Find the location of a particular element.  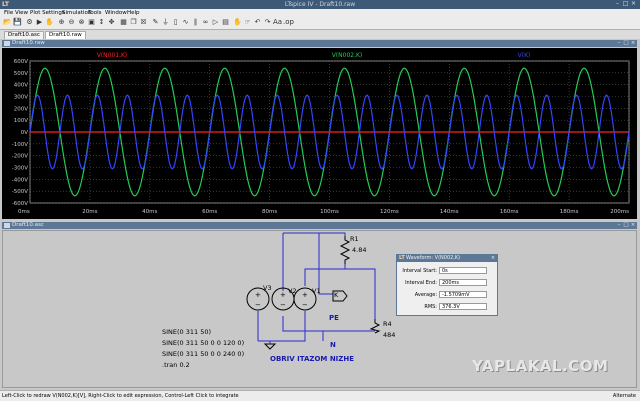

v3-ref-label: V3 is located at coordinates (267, 288).